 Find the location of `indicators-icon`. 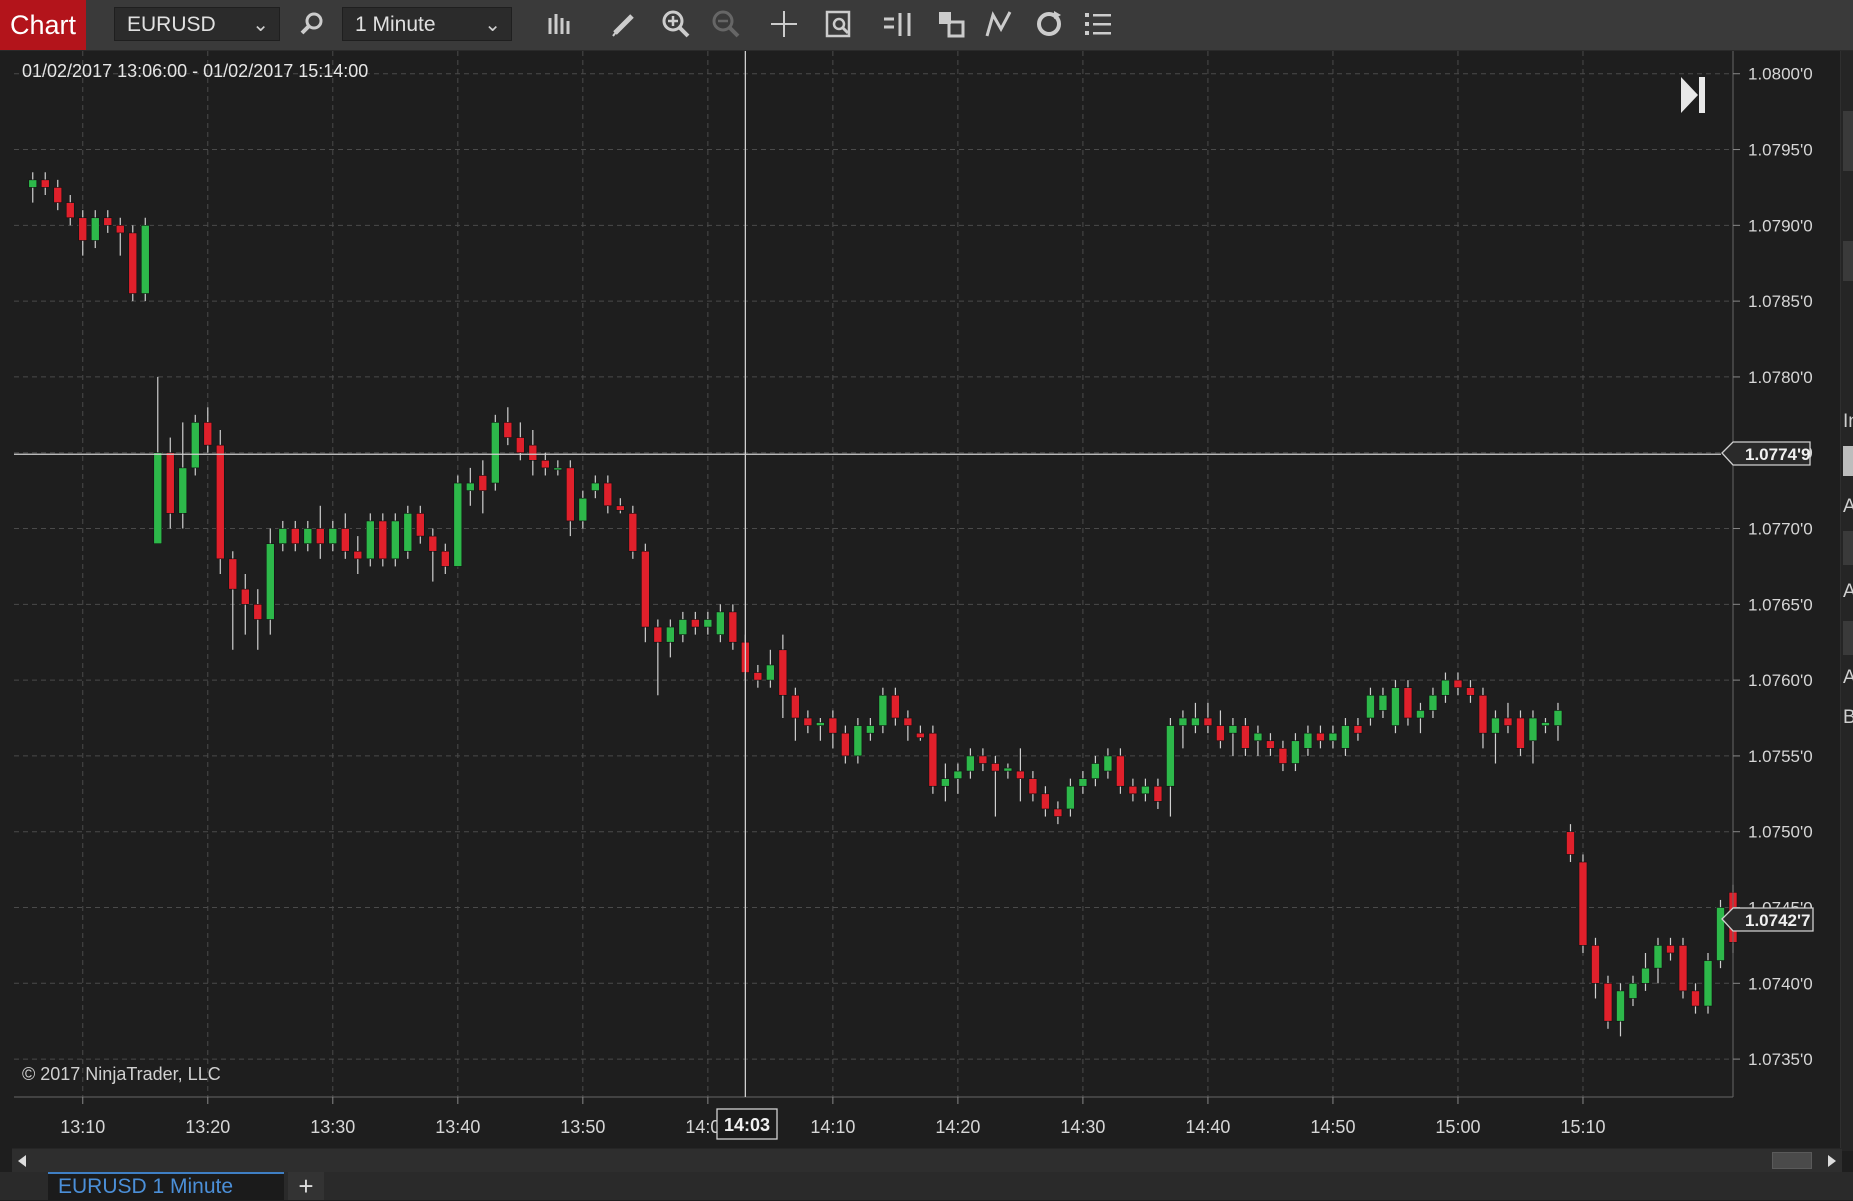

indicators-icon is located at coordinates (999, 24).